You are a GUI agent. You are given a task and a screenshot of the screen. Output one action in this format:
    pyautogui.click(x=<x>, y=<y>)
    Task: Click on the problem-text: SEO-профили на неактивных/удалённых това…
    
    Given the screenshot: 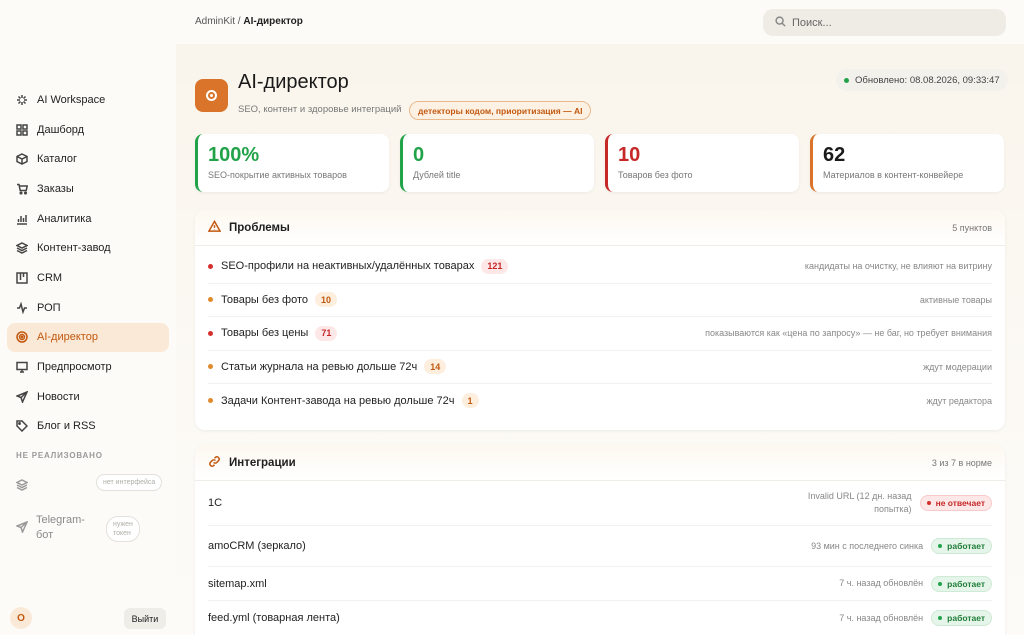 What is the action you would take?
    pyautogui.click(x=348, y=266)
    